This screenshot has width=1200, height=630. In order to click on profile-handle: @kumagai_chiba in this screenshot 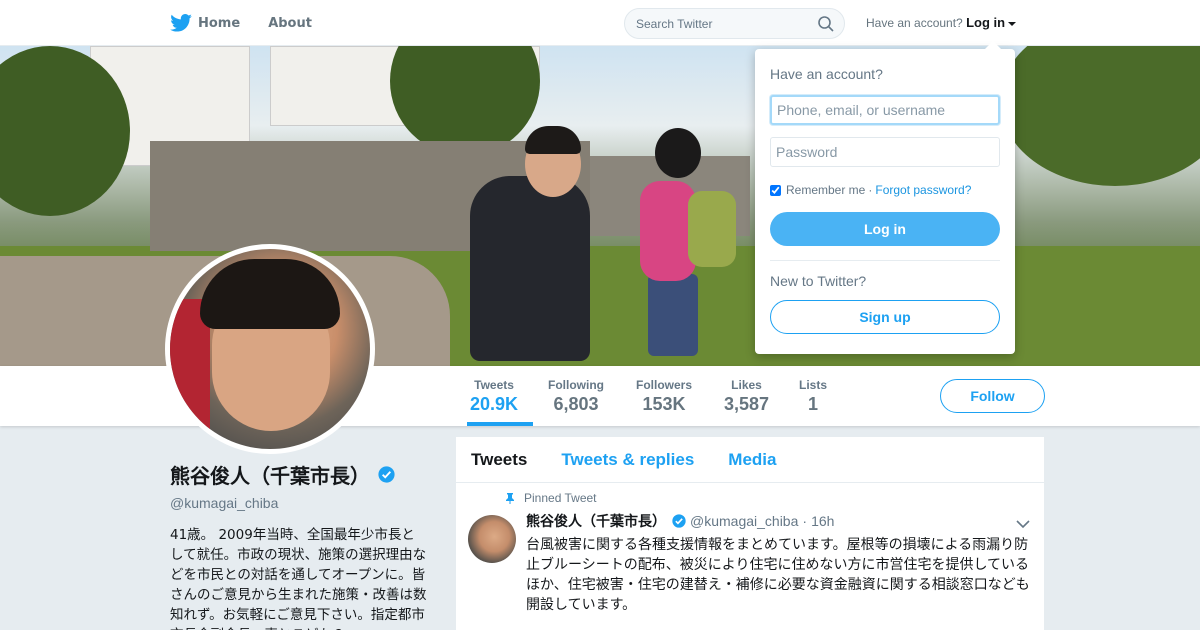, I will do `click(302, 503)`.